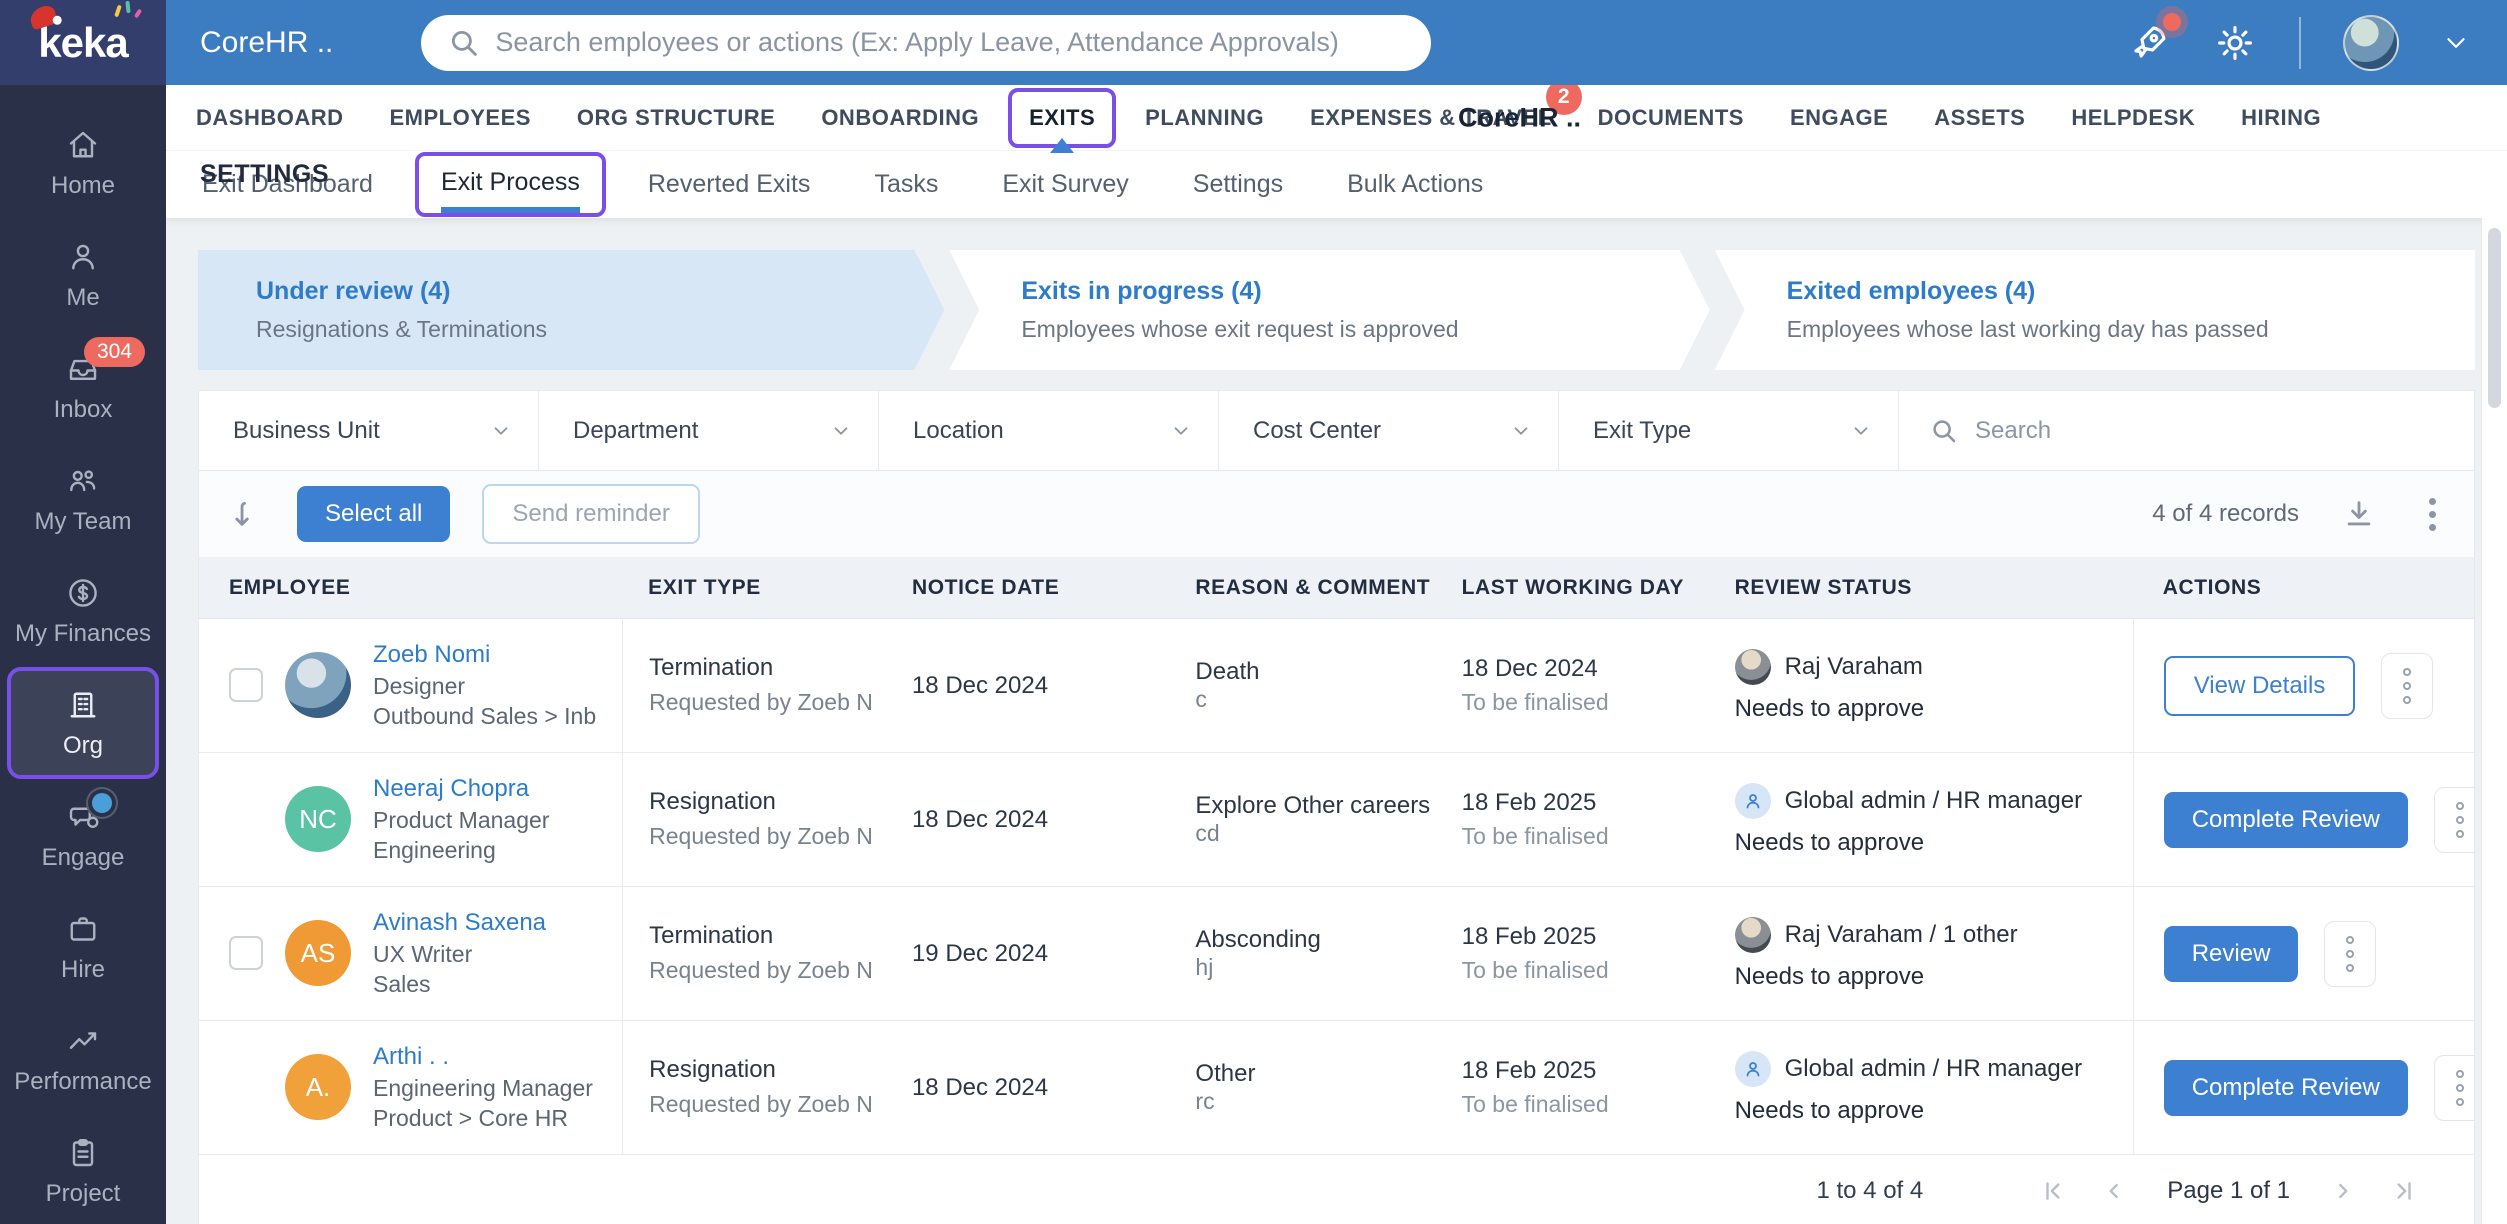 This screenshot has height=1224, width=2507. Describe the element at coordinates (83, 592) in the screenshot. I see `finances-dollar-icon` at that location.